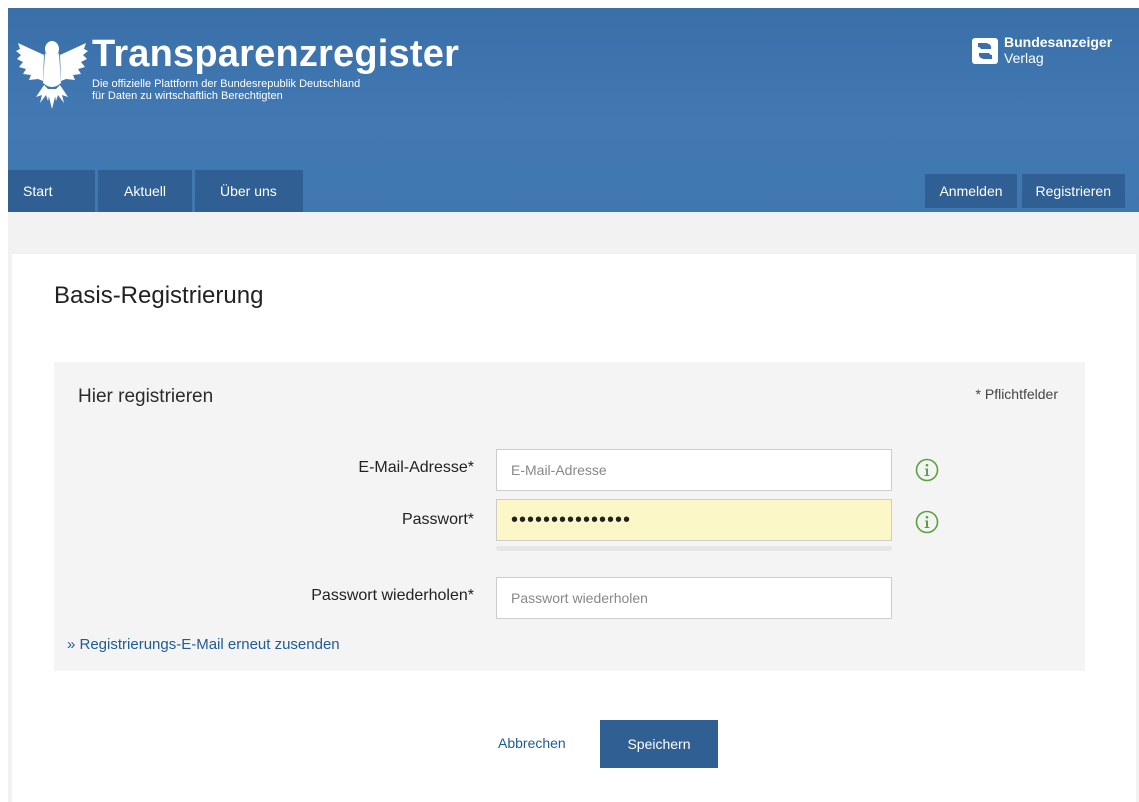  Describe the element at coordinates (971, 191) in the screenshot. I see `login-button: Anmelden` at that location.